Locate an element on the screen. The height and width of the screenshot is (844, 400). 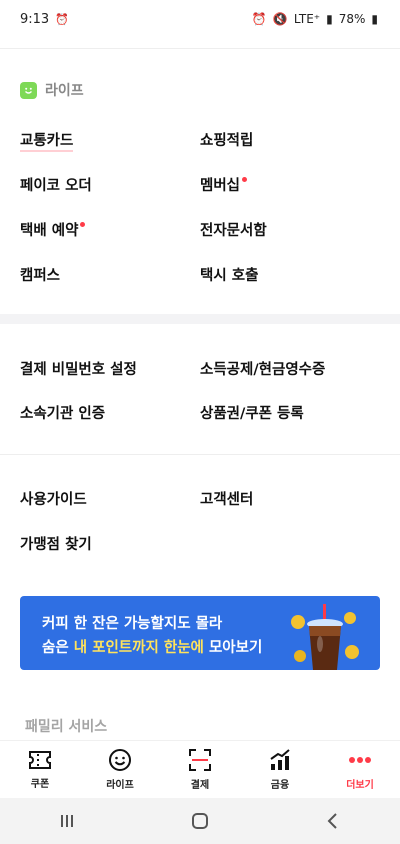
life-item-label: 캠퍼스 is located at coordinates (40, 276).